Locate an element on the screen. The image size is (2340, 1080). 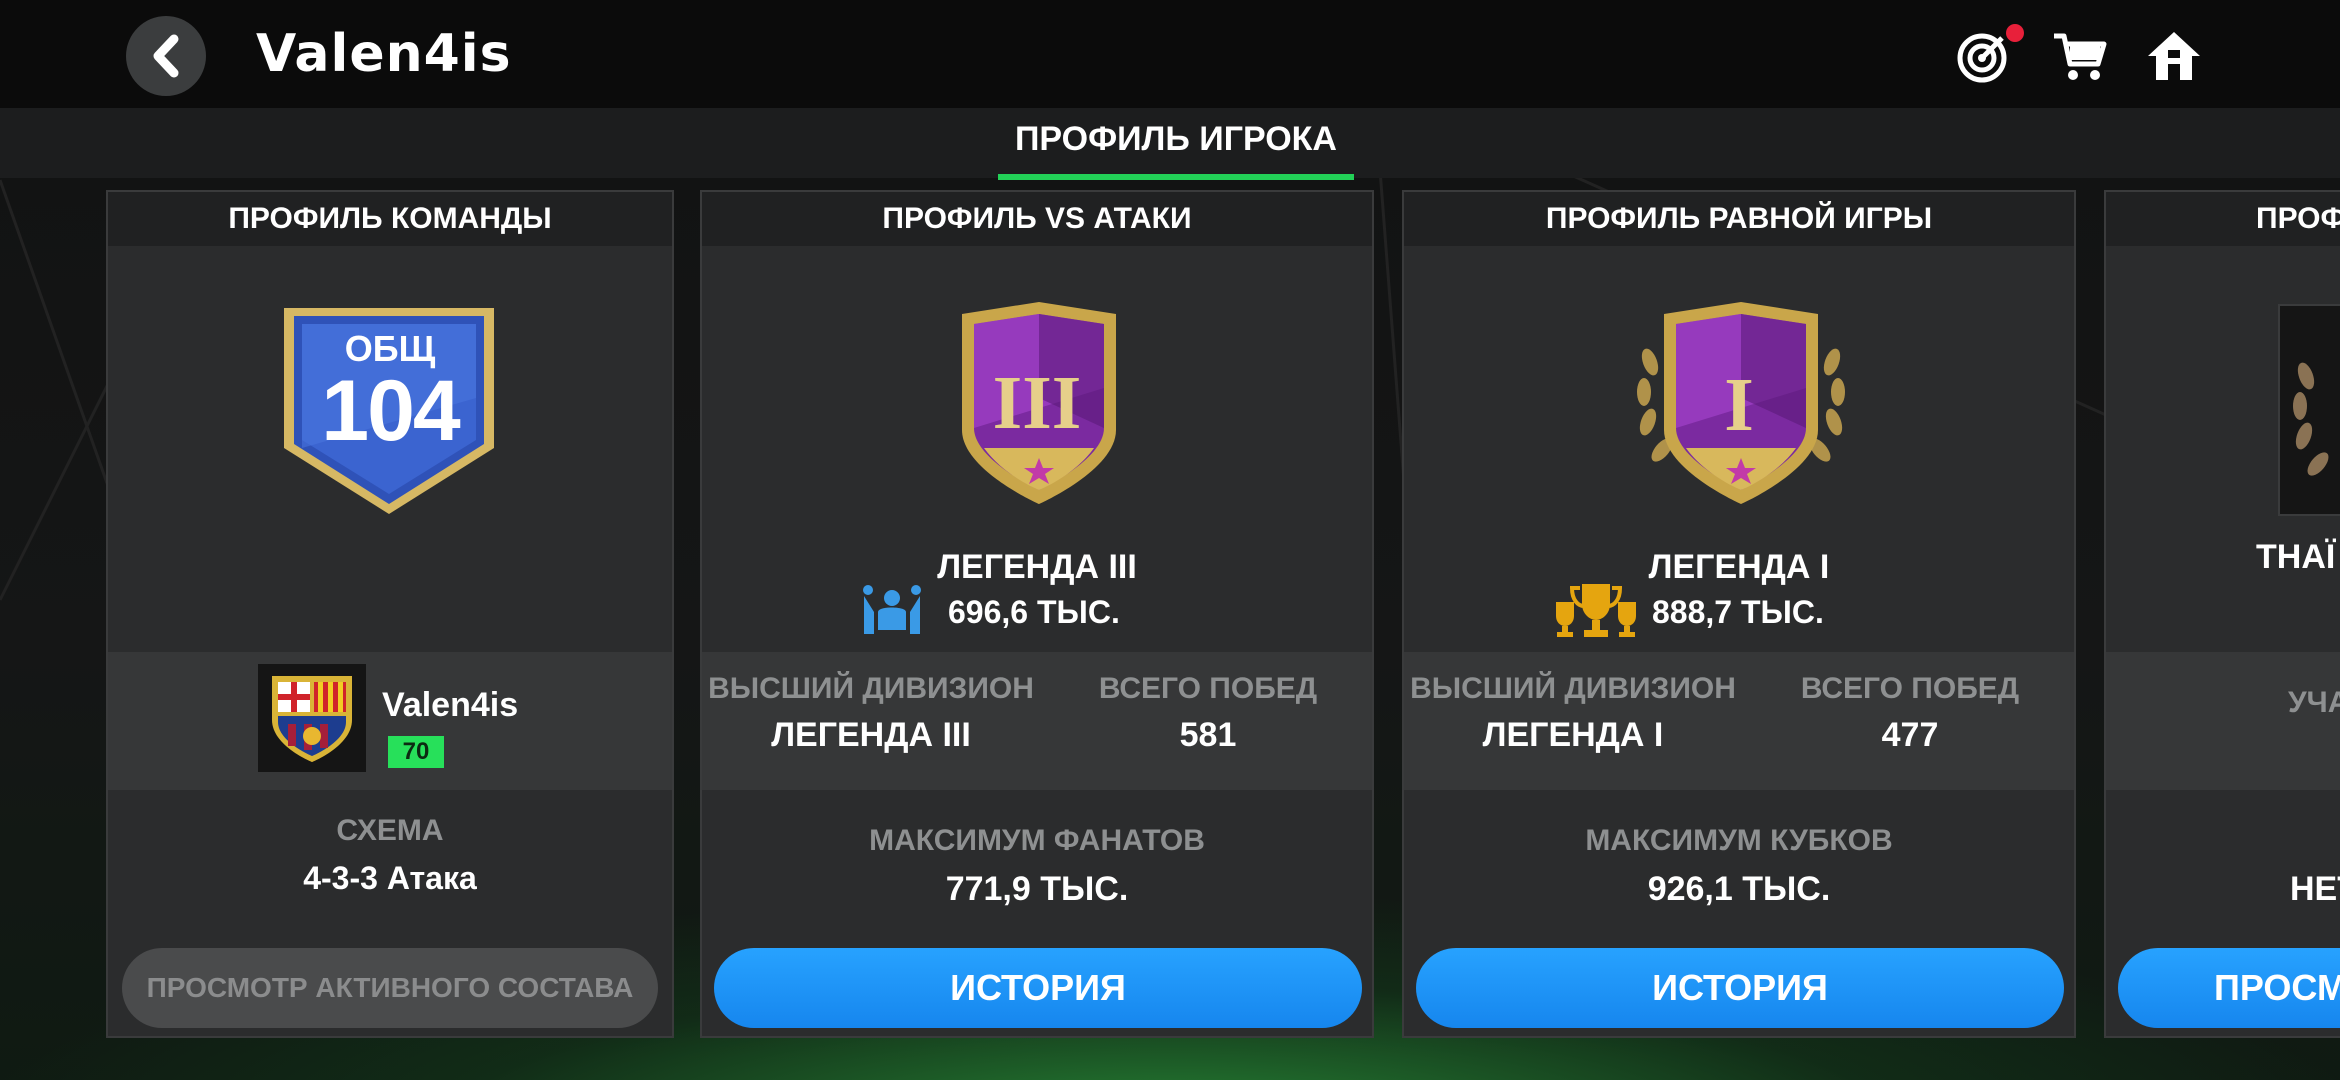
club-logo is located at coordinates (312, 718).